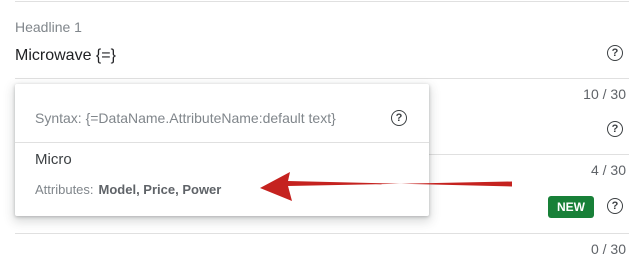  What do you see at coordinates (64, 189) in the screenshot?
I see `attributes-label: Attributes:` at bounding box center [64, 189].